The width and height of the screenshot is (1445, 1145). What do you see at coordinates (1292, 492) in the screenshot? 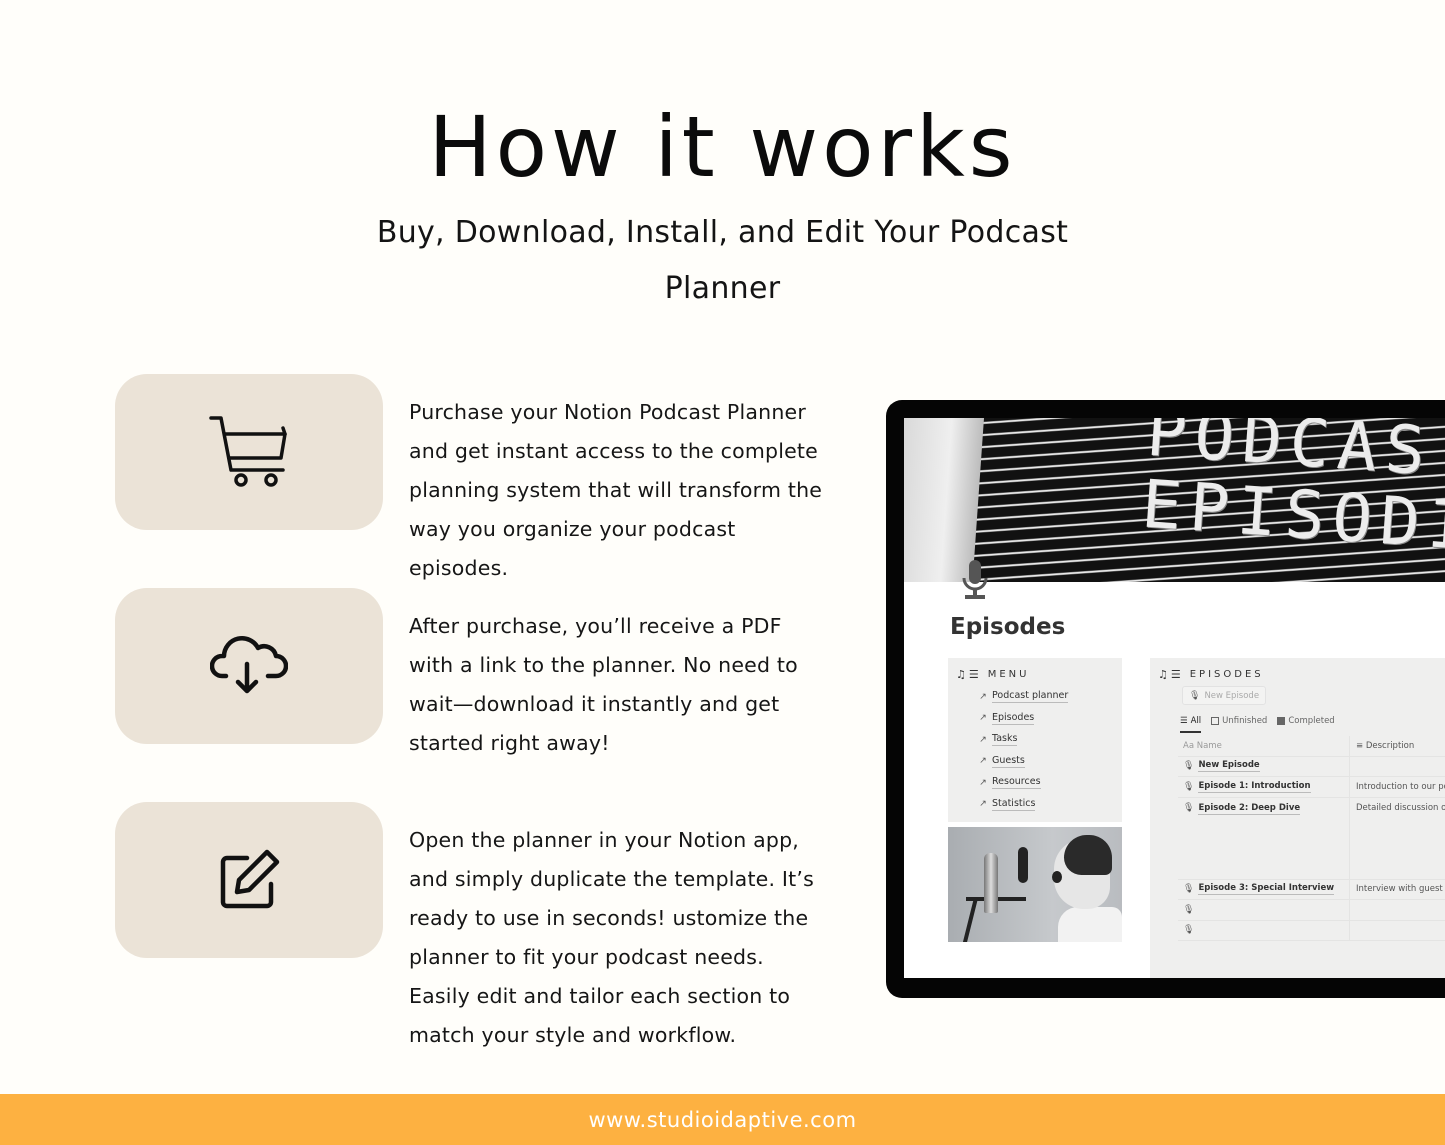
I see `cover-letterboard-text: PODCAS EPISODI` at bounding box center [1292, 492].